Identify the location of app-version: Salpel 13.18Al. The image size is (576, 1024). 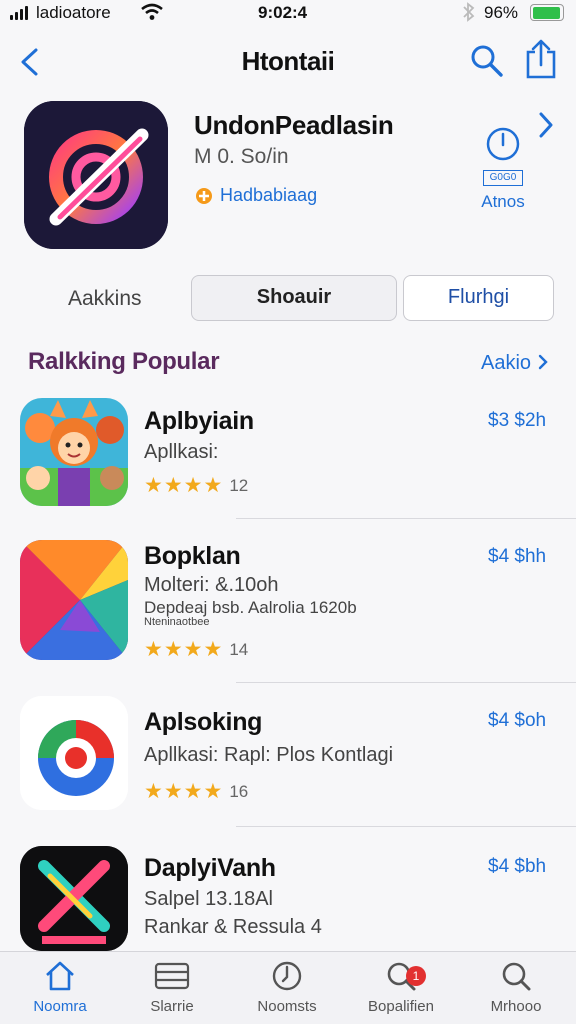
(208, 899).